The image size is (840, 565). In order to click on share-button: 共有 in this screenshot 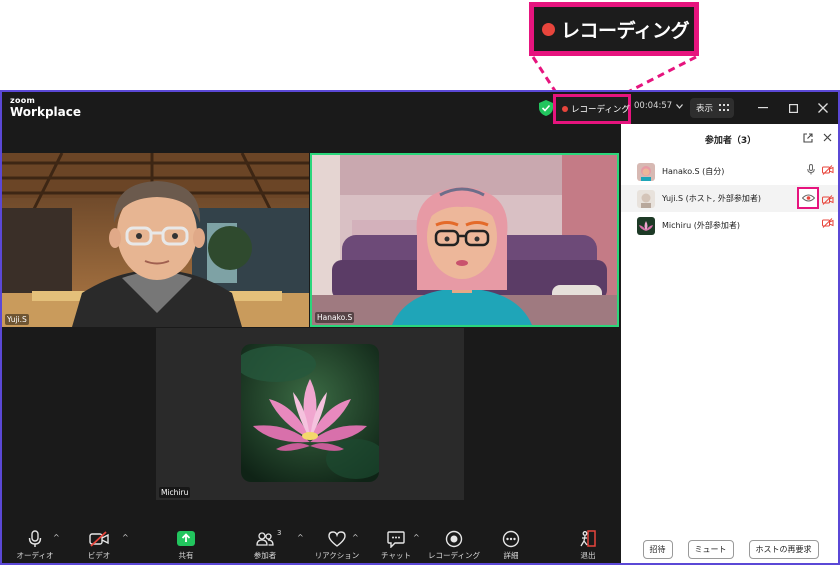, I will do `click(186, 545)`.